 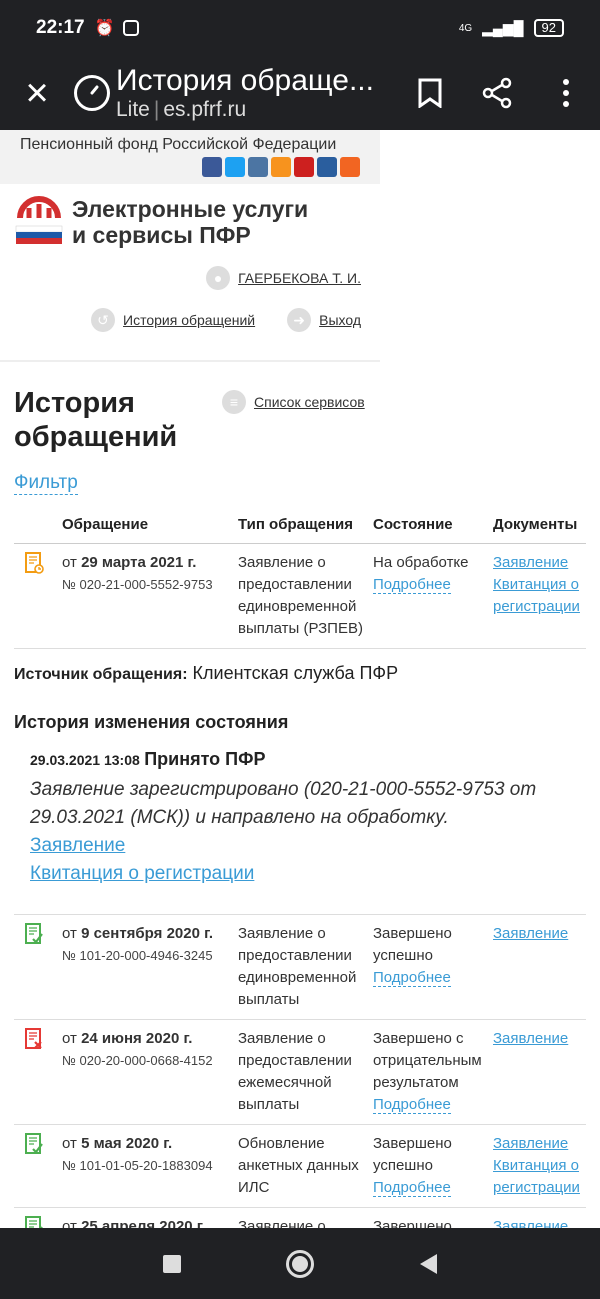 I want to click on history-status: Принято ПФР, so click(x=205, y=759).